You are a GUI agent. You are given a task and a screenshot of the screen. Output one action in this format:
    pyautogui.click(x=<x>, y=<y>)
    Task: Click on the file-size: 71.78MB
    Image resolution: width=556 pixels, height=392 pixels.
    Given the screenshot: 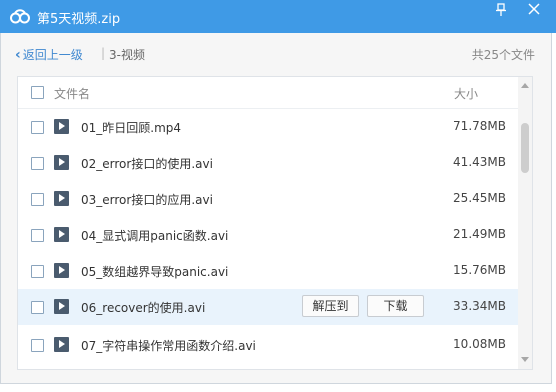 What is the action you would take?
    pyautogui.click(x=479, y=126)
    